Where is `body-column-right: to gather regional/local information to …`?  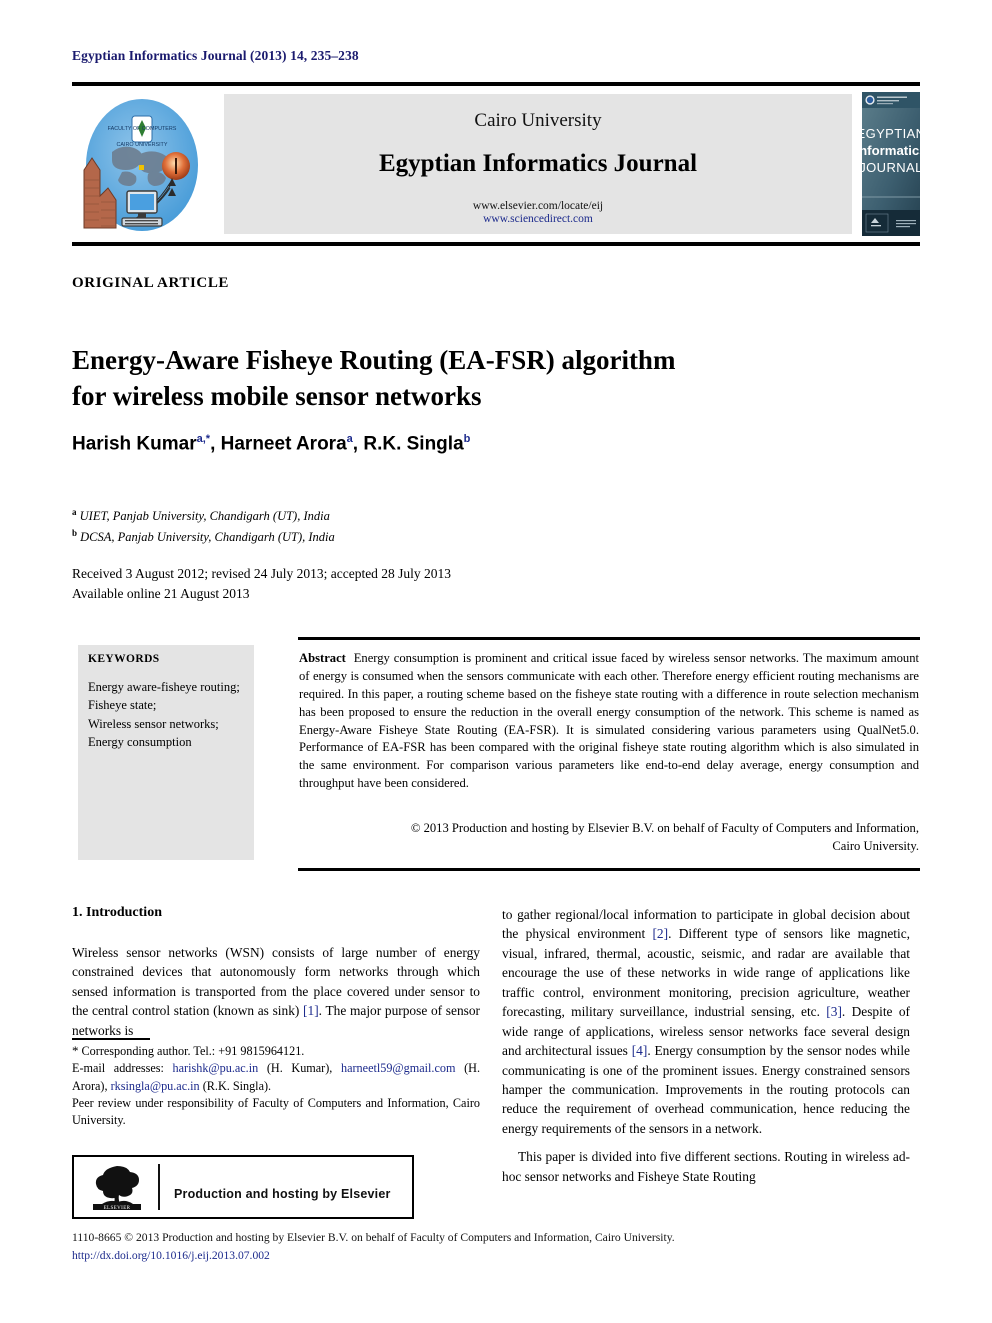
body-column-right: to gather regional/local information to … is located at coordinates (706, 1050).